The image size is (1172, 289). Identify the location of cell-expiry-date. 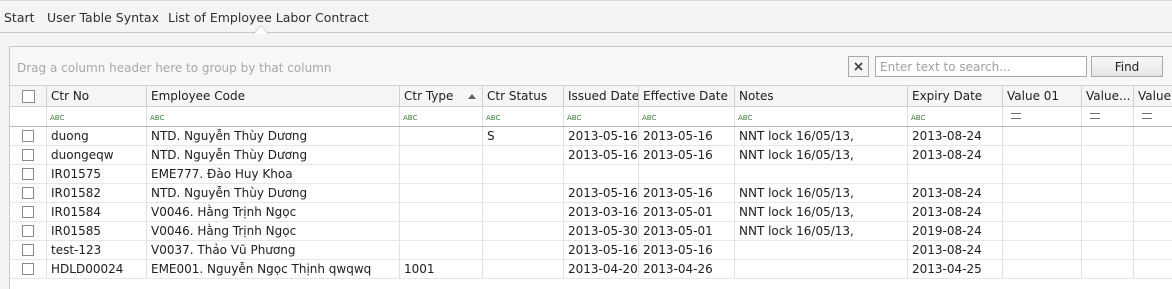
(955, 174).